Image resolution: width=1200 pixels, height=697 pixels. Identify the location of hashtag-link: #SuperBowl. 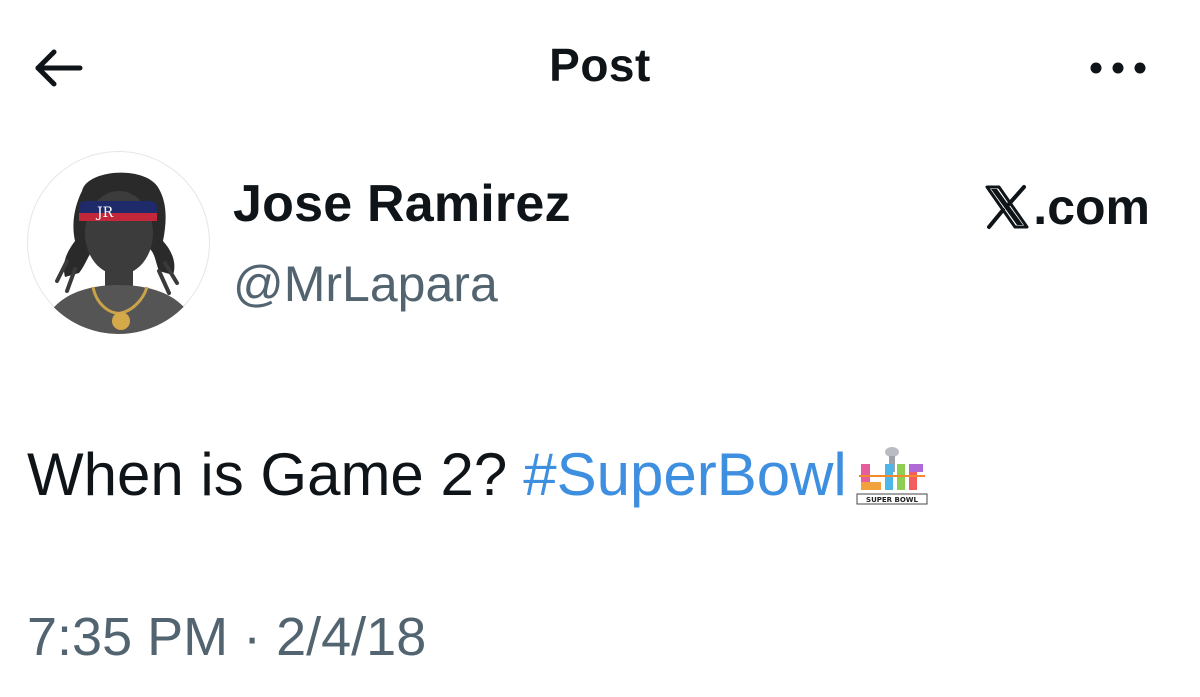
(685, 474).